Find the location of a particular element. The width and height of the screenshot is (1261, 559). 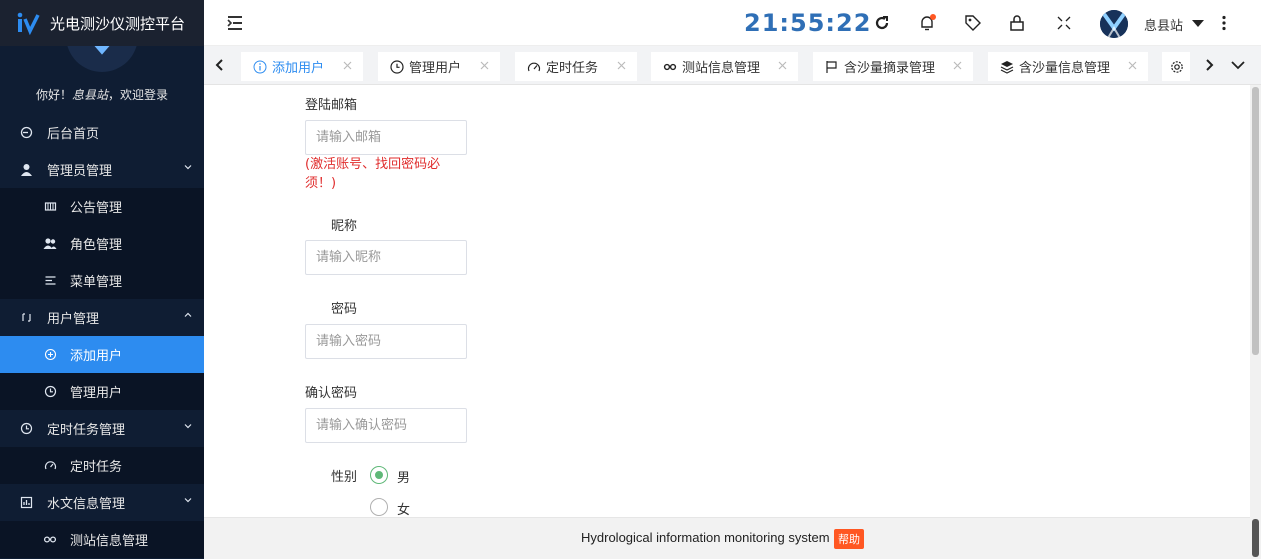

tab-label: 含沙量信息管理 is located at coordinates (1065, 68).